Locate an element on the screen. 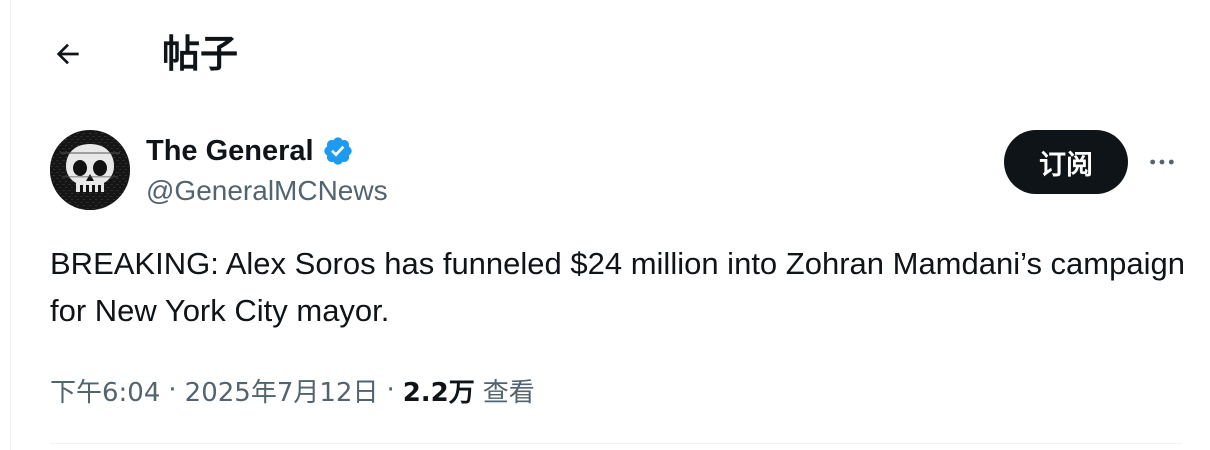 Image resolution: width=1210 pixels, height=450 pixels. subscribe-button: 订阅 is located at coordinates (1066, 162).